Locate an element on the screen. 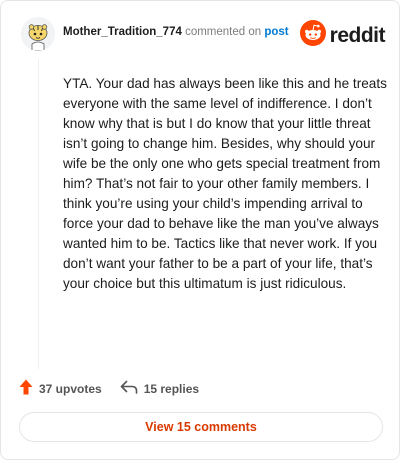  view-comments-button: View 15 comments is located at coordinates (201, 427).